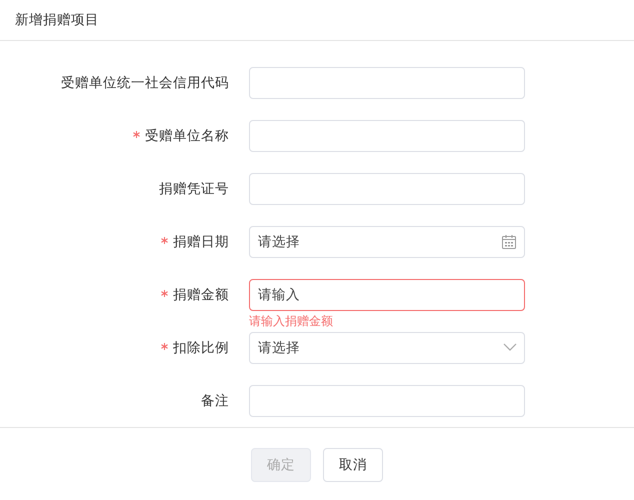  Describe the element at coordinates (215, 401) in the screenshot. I see `field-label: 备注` at that location.